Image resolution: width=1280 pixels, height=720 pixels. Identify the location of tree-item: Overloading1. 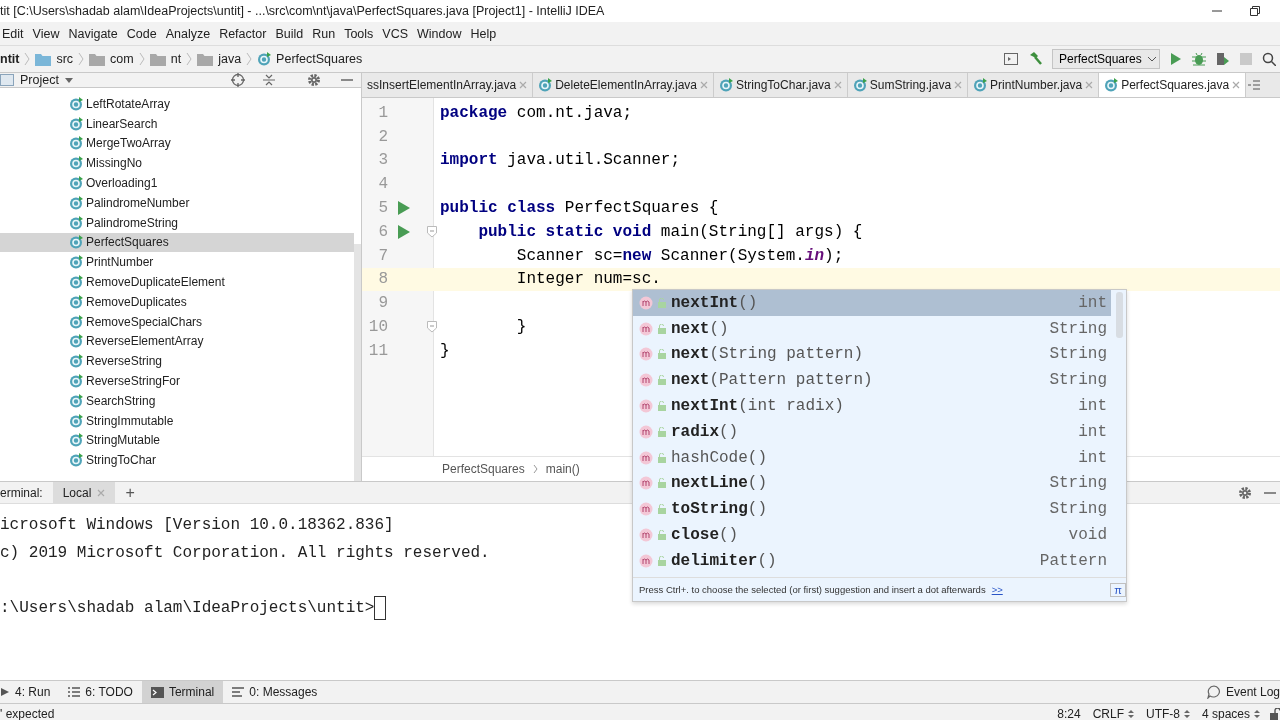
(122, 183).